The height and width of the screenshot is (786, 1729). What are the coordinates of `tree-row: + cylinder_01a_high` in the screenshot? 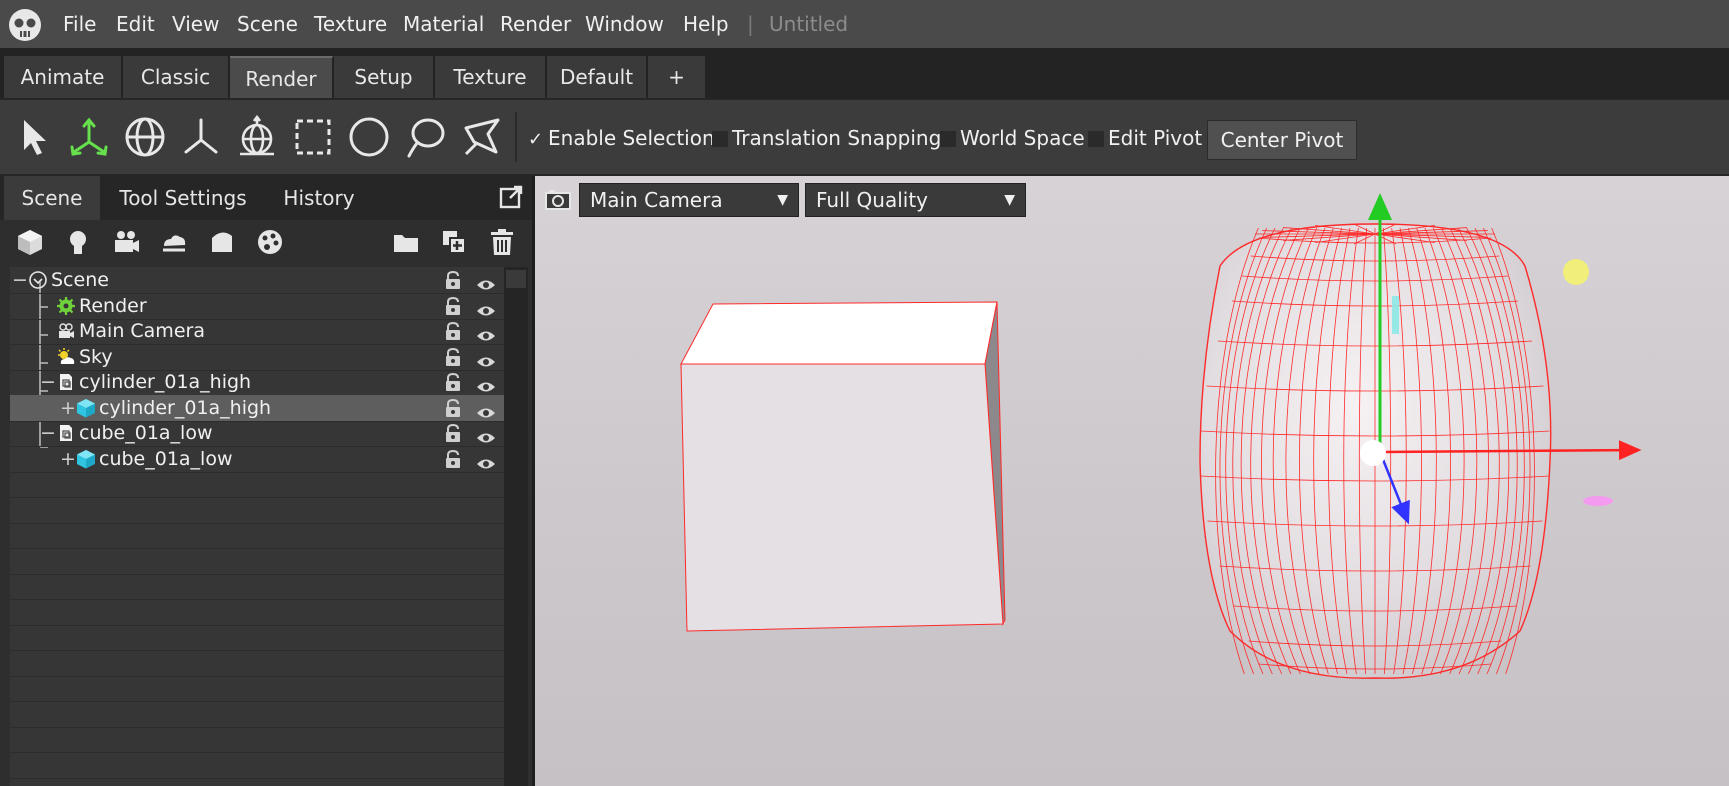 It's located at (257, 408).